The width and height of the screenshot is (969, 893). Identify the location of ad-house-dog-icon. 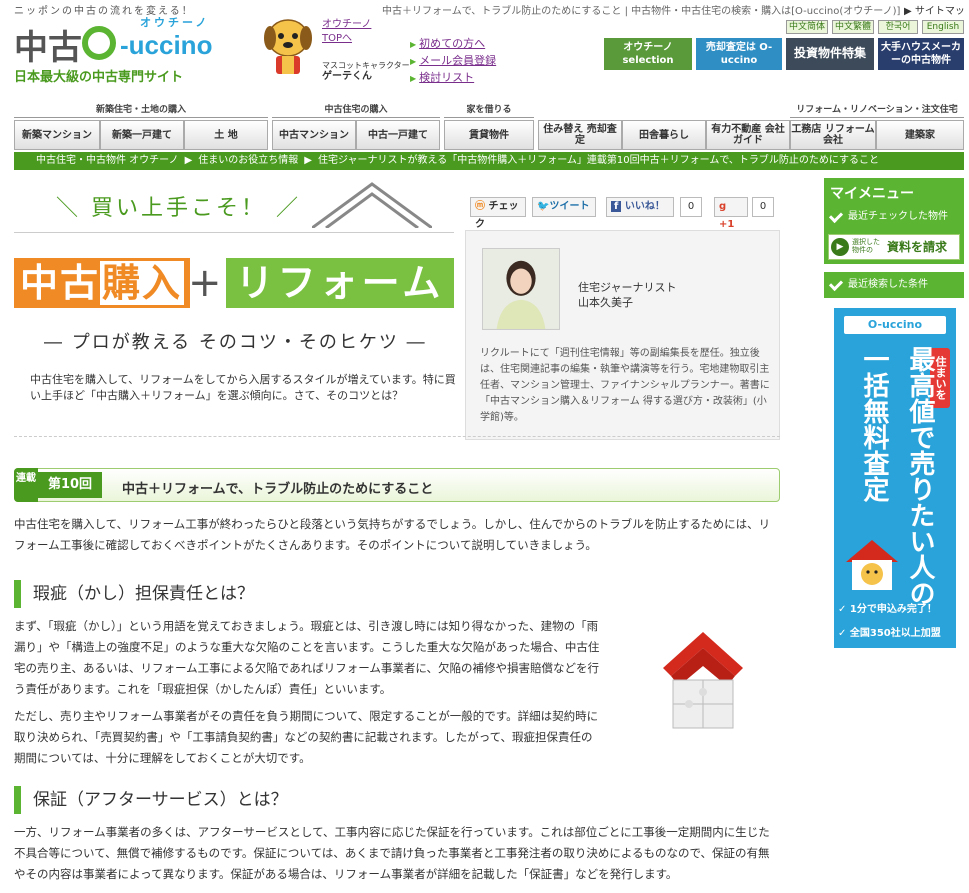
(872, 565).